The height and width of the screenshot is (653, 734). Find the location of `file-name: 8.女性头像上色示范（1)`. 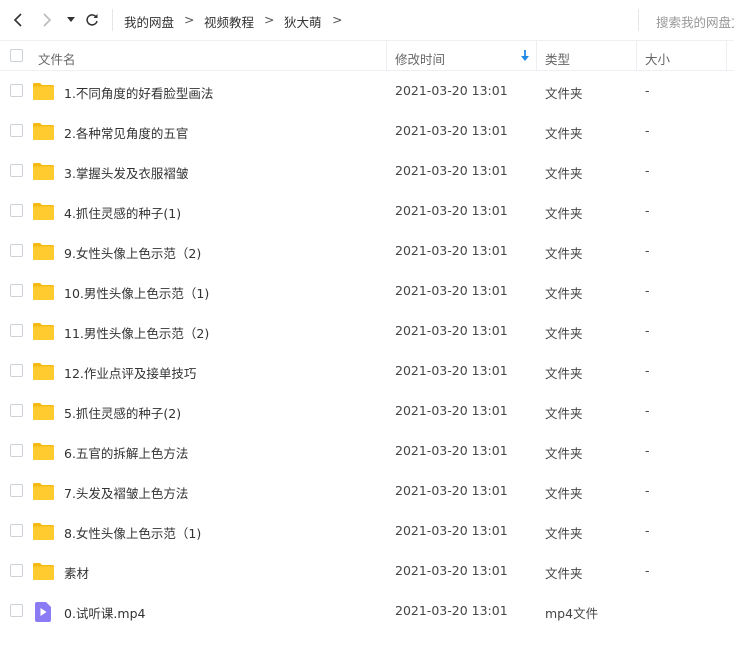

file-name: 8.女性头像上色示范（1) is located at coordinates (132, 532).